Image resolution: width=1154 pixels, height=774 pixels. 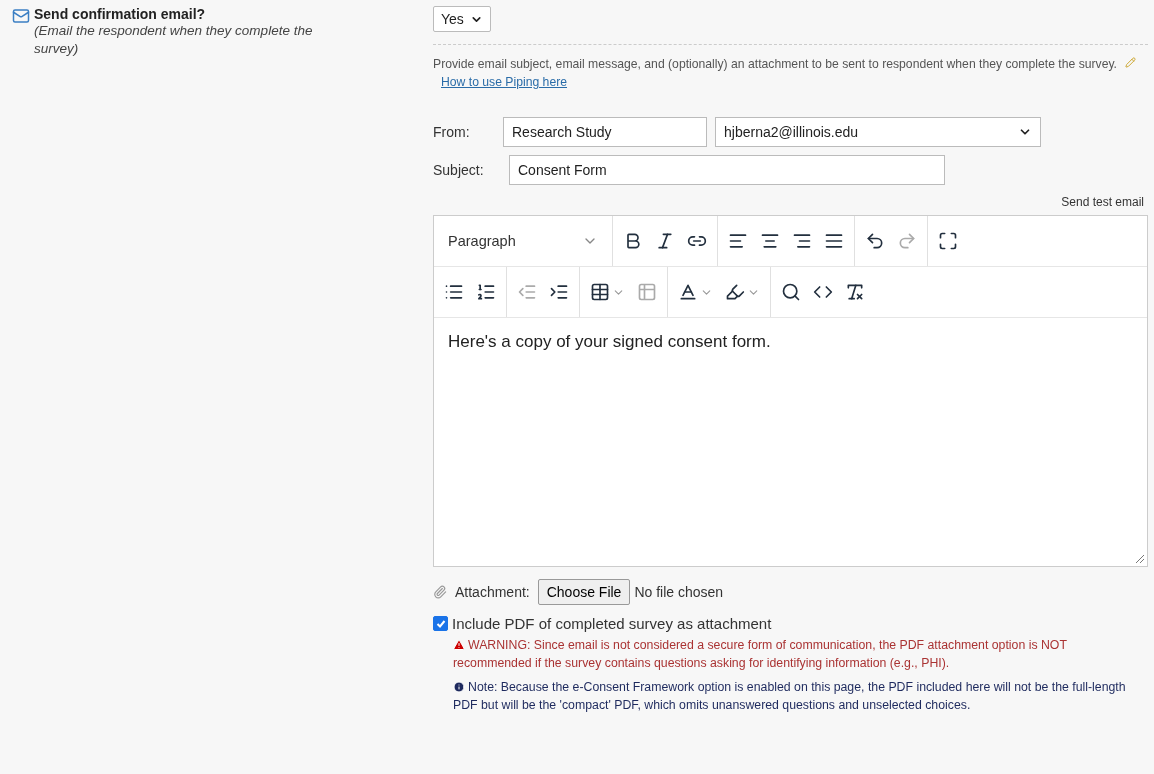 What do you see at coordinates (727, 170) in the screenshot?
I see `subject-field: Consent Form` at bounding box center [727, 170].